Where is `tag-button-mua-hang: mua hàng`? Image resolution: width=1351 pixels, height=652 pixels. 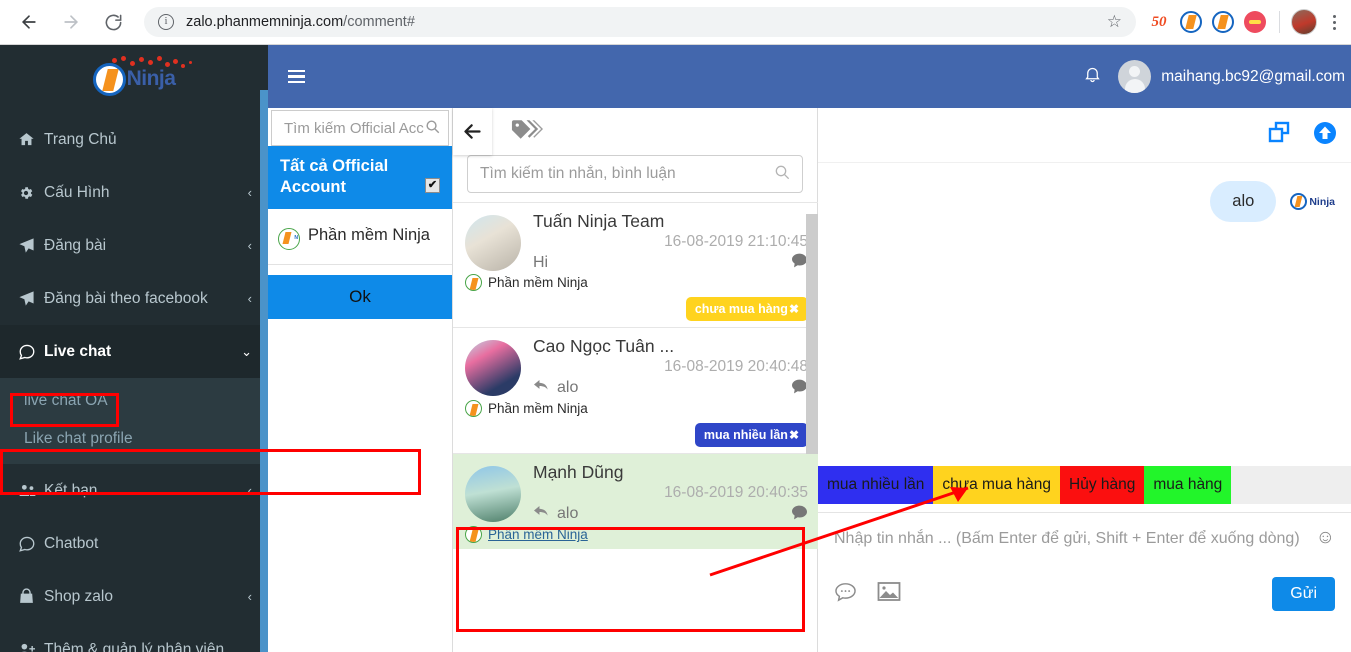 tag-button-mua-hang: mua hàng is located at coordinates (1188, 485).